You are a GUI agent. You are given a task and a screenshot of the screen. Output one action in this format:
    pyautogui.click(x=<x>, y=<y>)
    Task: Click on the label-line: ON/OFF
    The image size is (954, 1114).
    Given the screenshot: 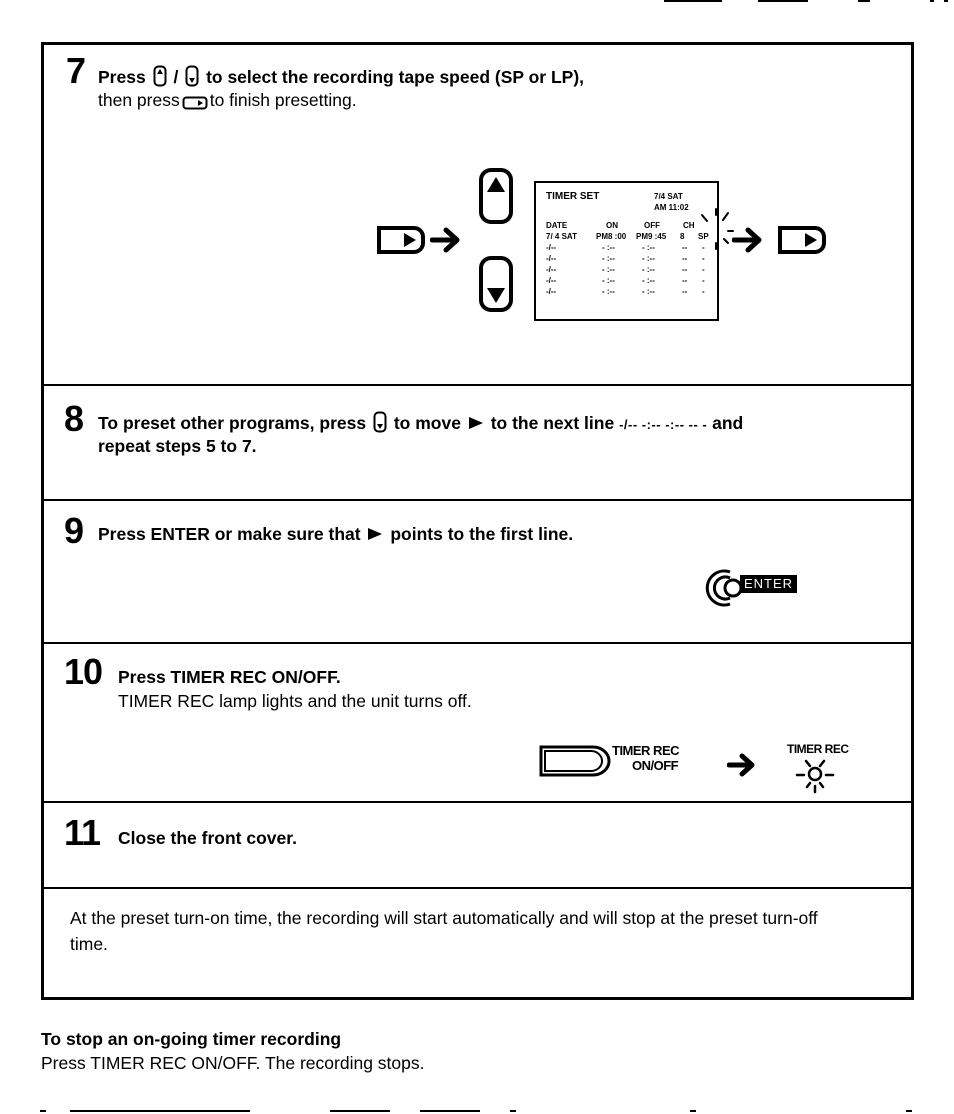 What is the action you would take?
    pyautogui.click(x=655, y=765)
    